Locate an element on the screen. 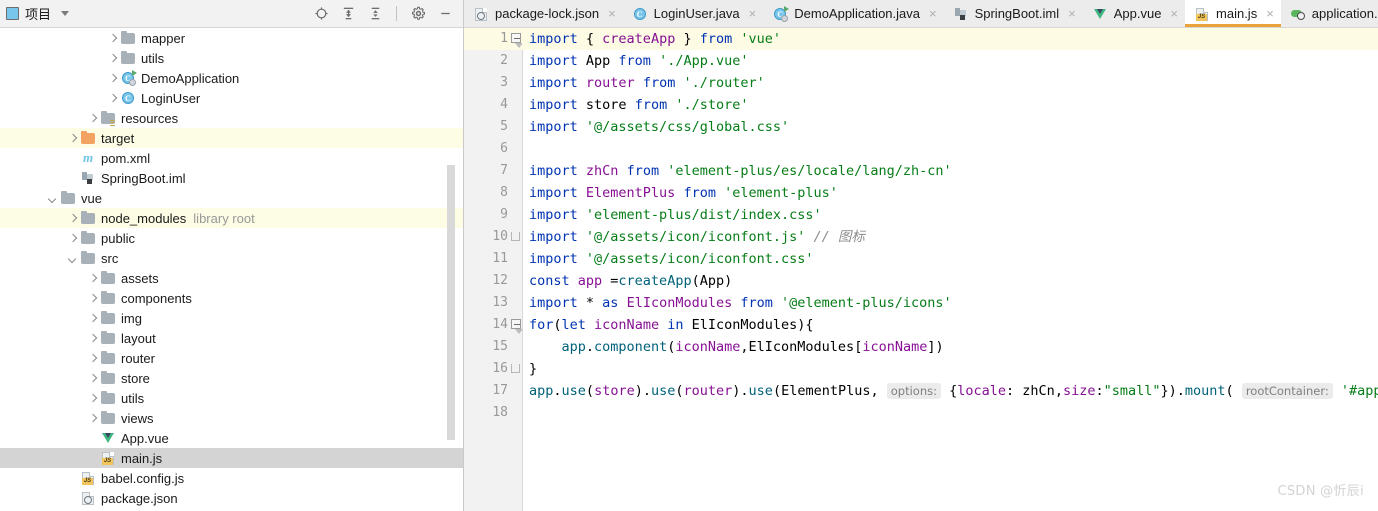 This screenshot has width=1378, height=511. gear-icon is located at coordinates (418, 14).